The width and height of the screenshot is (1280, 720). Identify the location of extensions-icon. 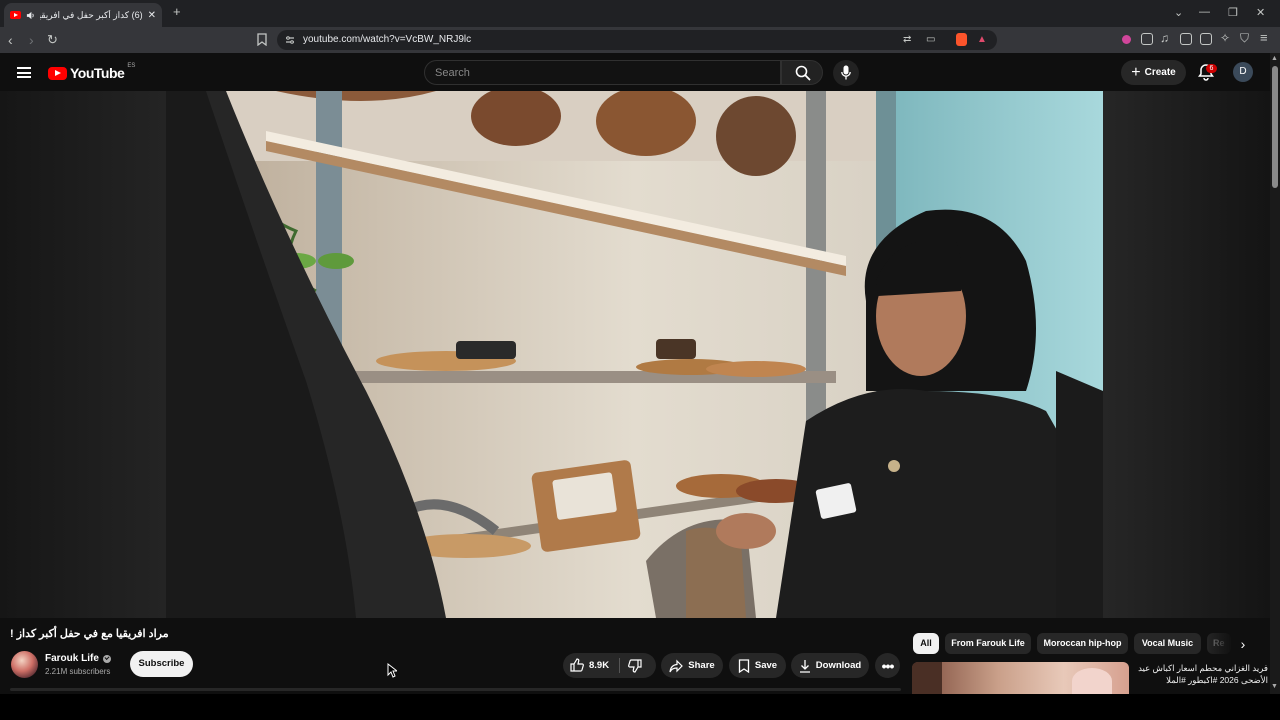
(1147, 39).